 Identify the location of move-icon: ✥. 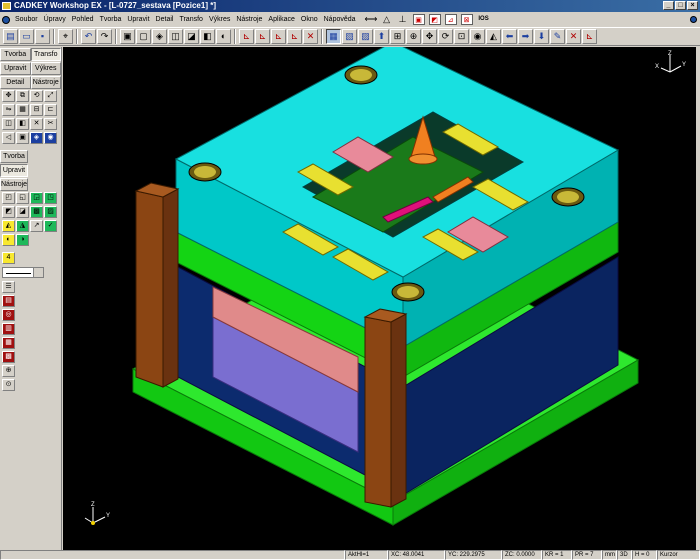
(8, 96).